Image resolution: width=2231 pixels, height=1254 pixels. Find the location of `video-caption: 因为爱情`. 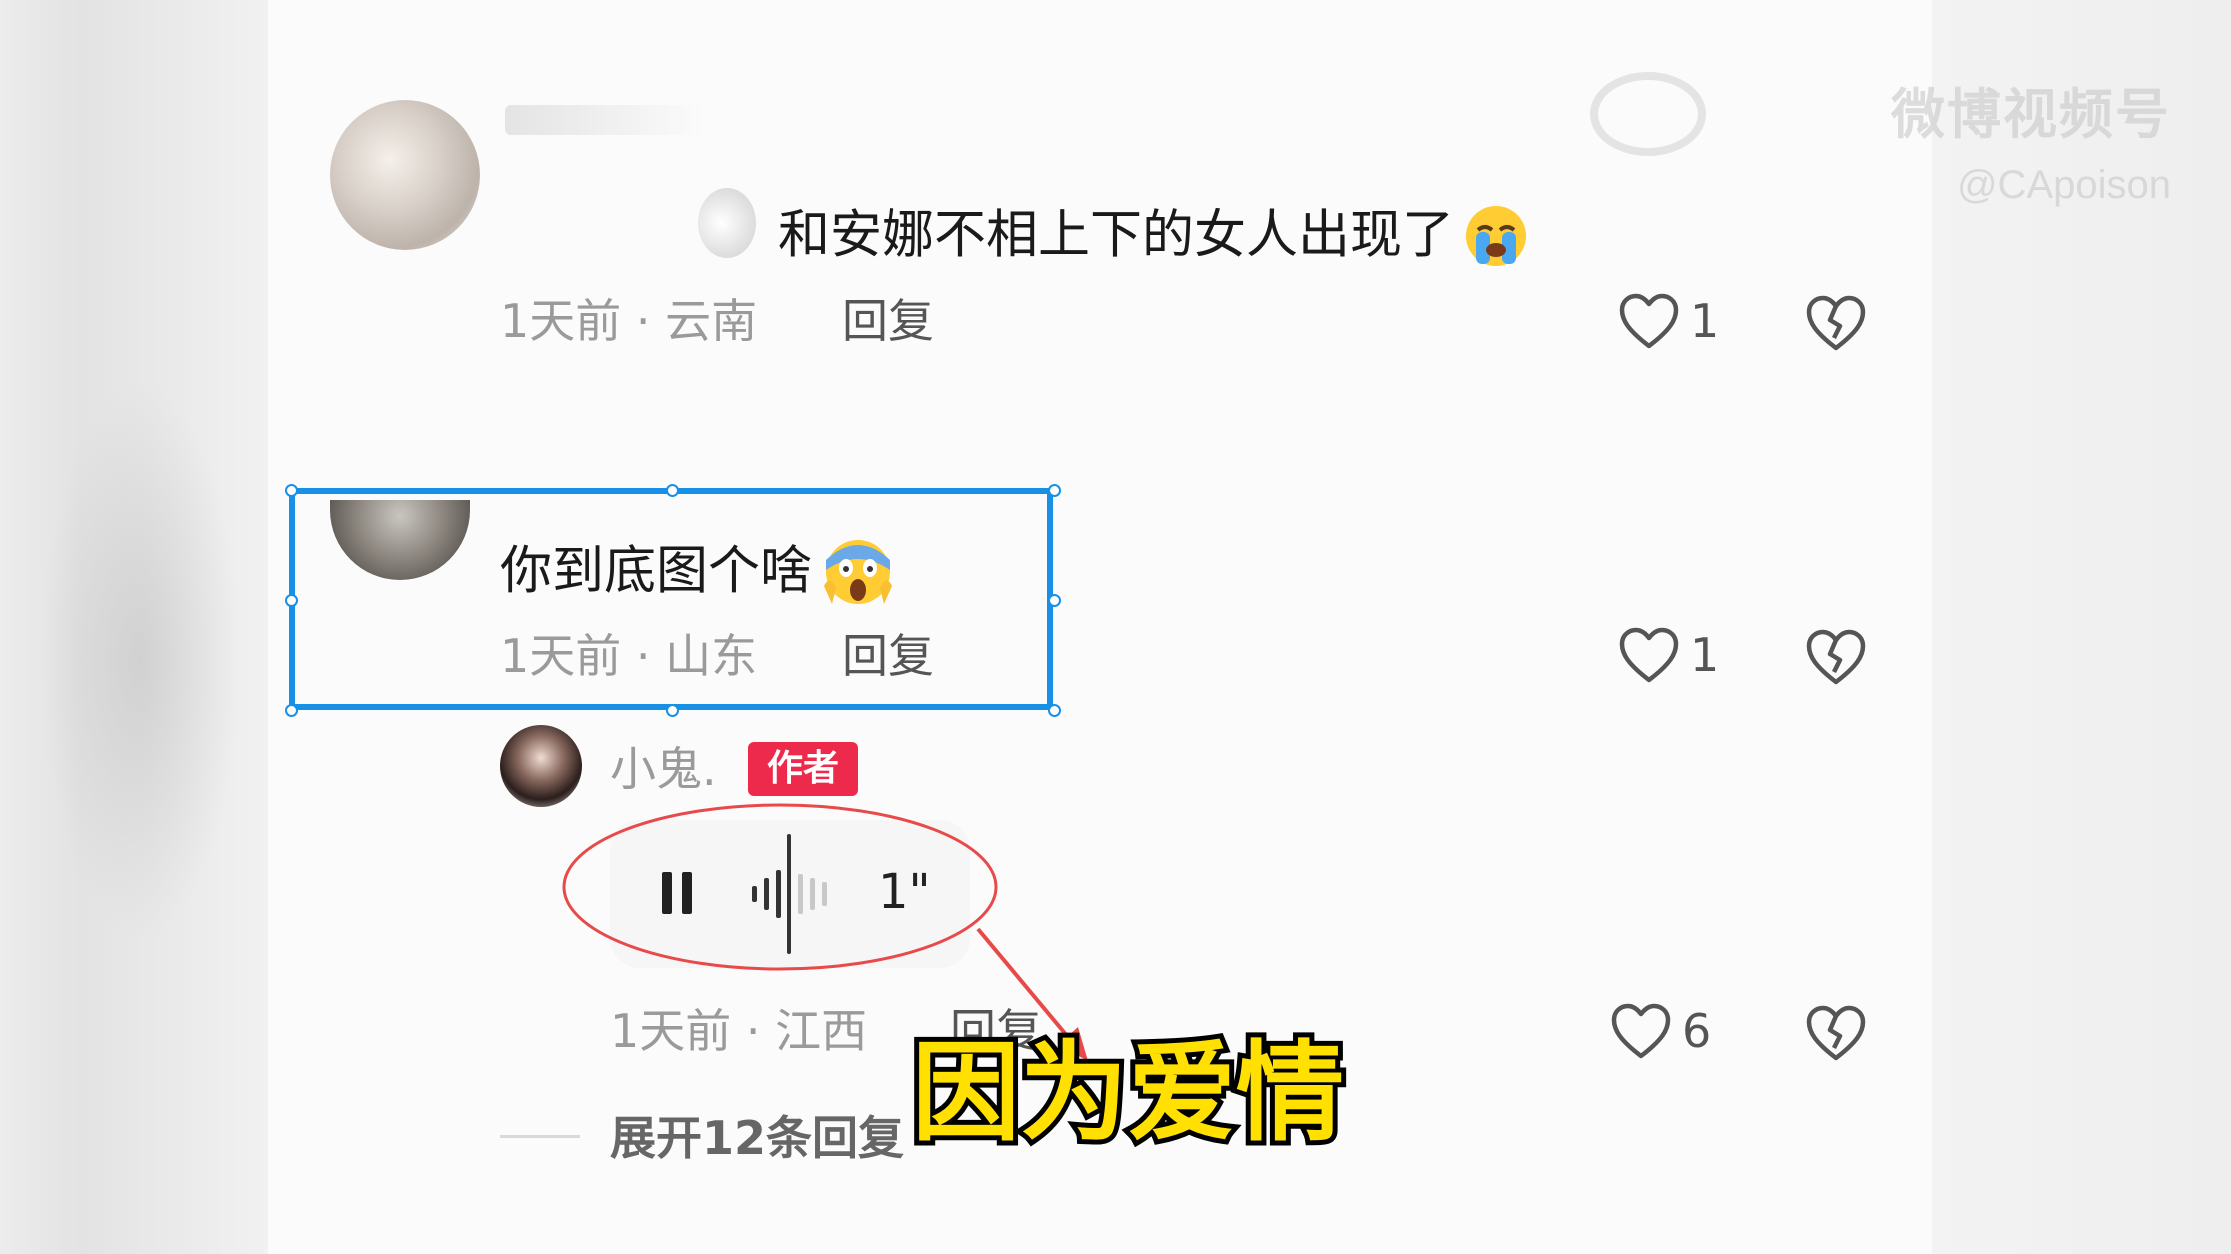

video-caption: 因为爱情 is located at coordinates (1128, 1093).